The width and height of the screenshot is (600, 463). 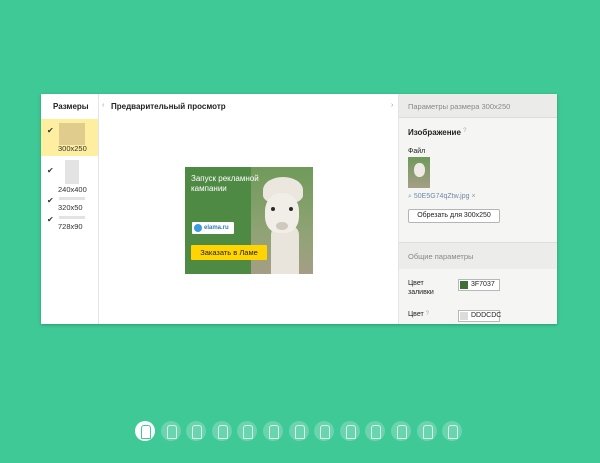 I want to click on banner-logo: elama.ru, so click(x=213, y=228).